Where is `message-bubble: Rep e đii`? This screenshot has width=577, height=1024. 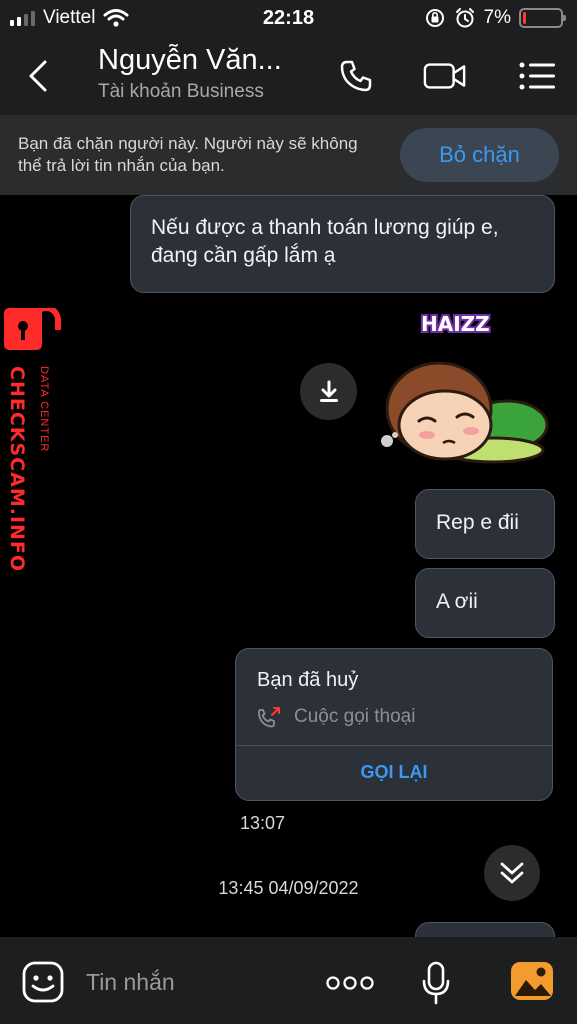
message-bubble: Rep e đii is located at coordinates (485, 524).